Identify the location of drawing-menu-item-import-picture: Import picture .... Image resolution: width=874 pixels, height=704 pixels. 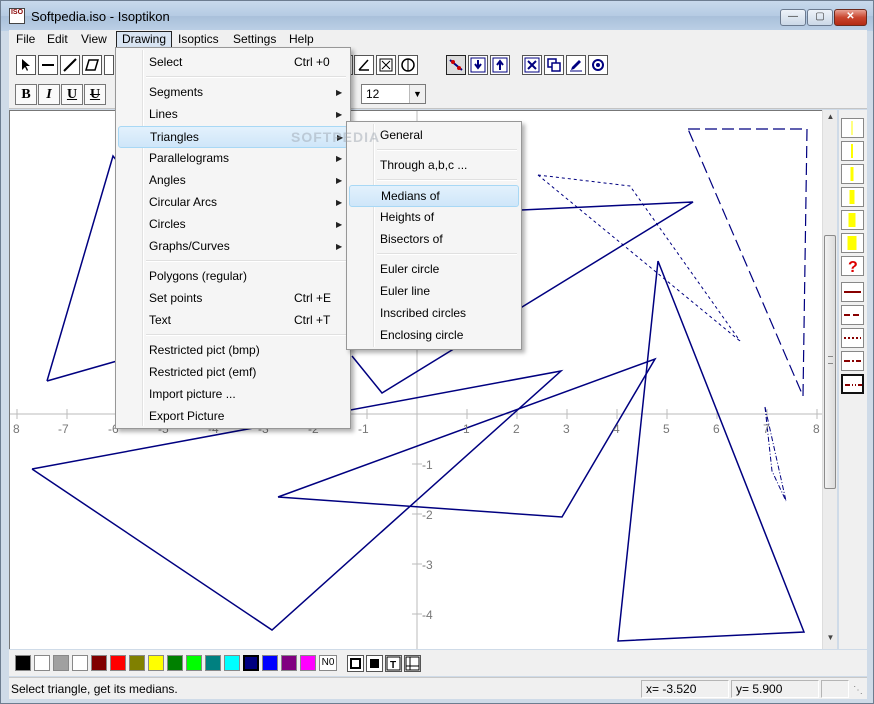
(233, 395).